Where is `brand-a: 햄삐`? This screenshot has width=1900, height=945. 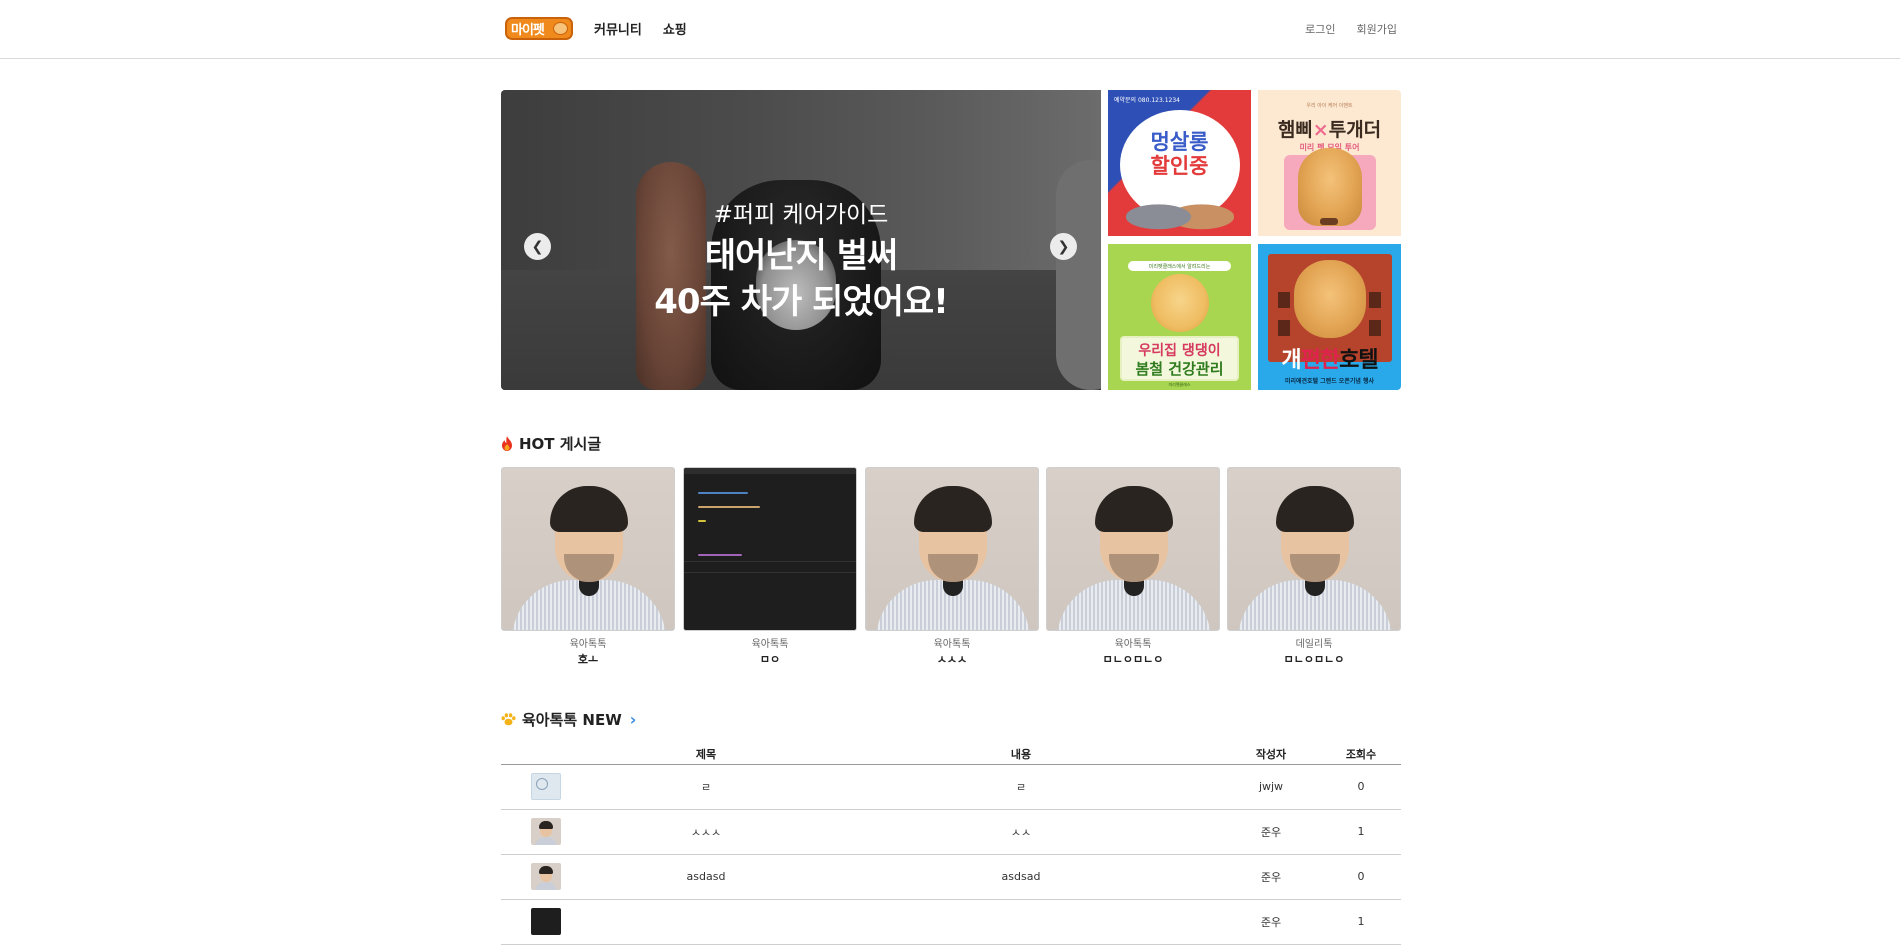 brand-a: 햄삐 is located at coordinates (1295, 130).